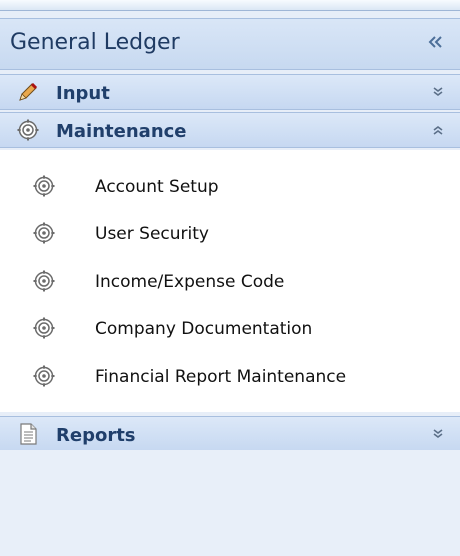 The width and height of the screenshot is (460, 556). Describe the element at coordinates (28, 92) in the screenshot. I see `pencil-icon` at that location.